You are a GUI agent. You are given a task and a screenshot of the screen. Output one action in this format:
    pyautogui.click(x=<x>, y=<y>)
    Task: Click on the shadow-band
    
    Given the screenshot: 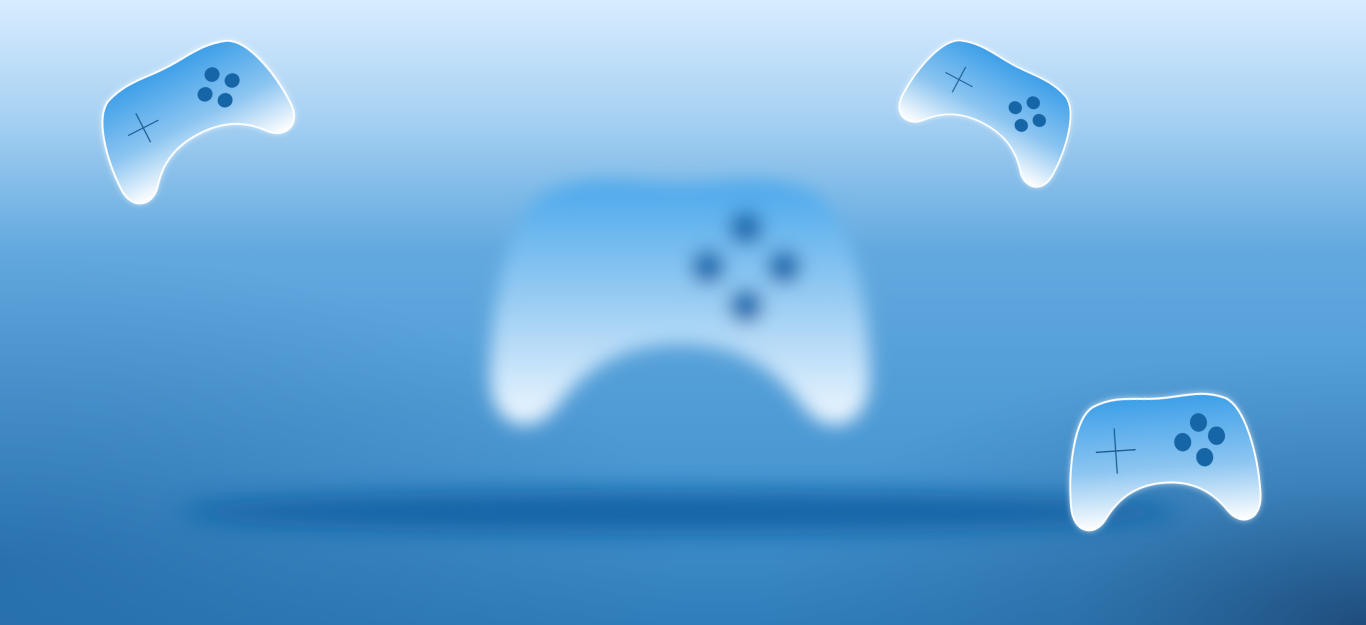 What is the action you would take?
    pyautogui.click(x=680, y=512)
    